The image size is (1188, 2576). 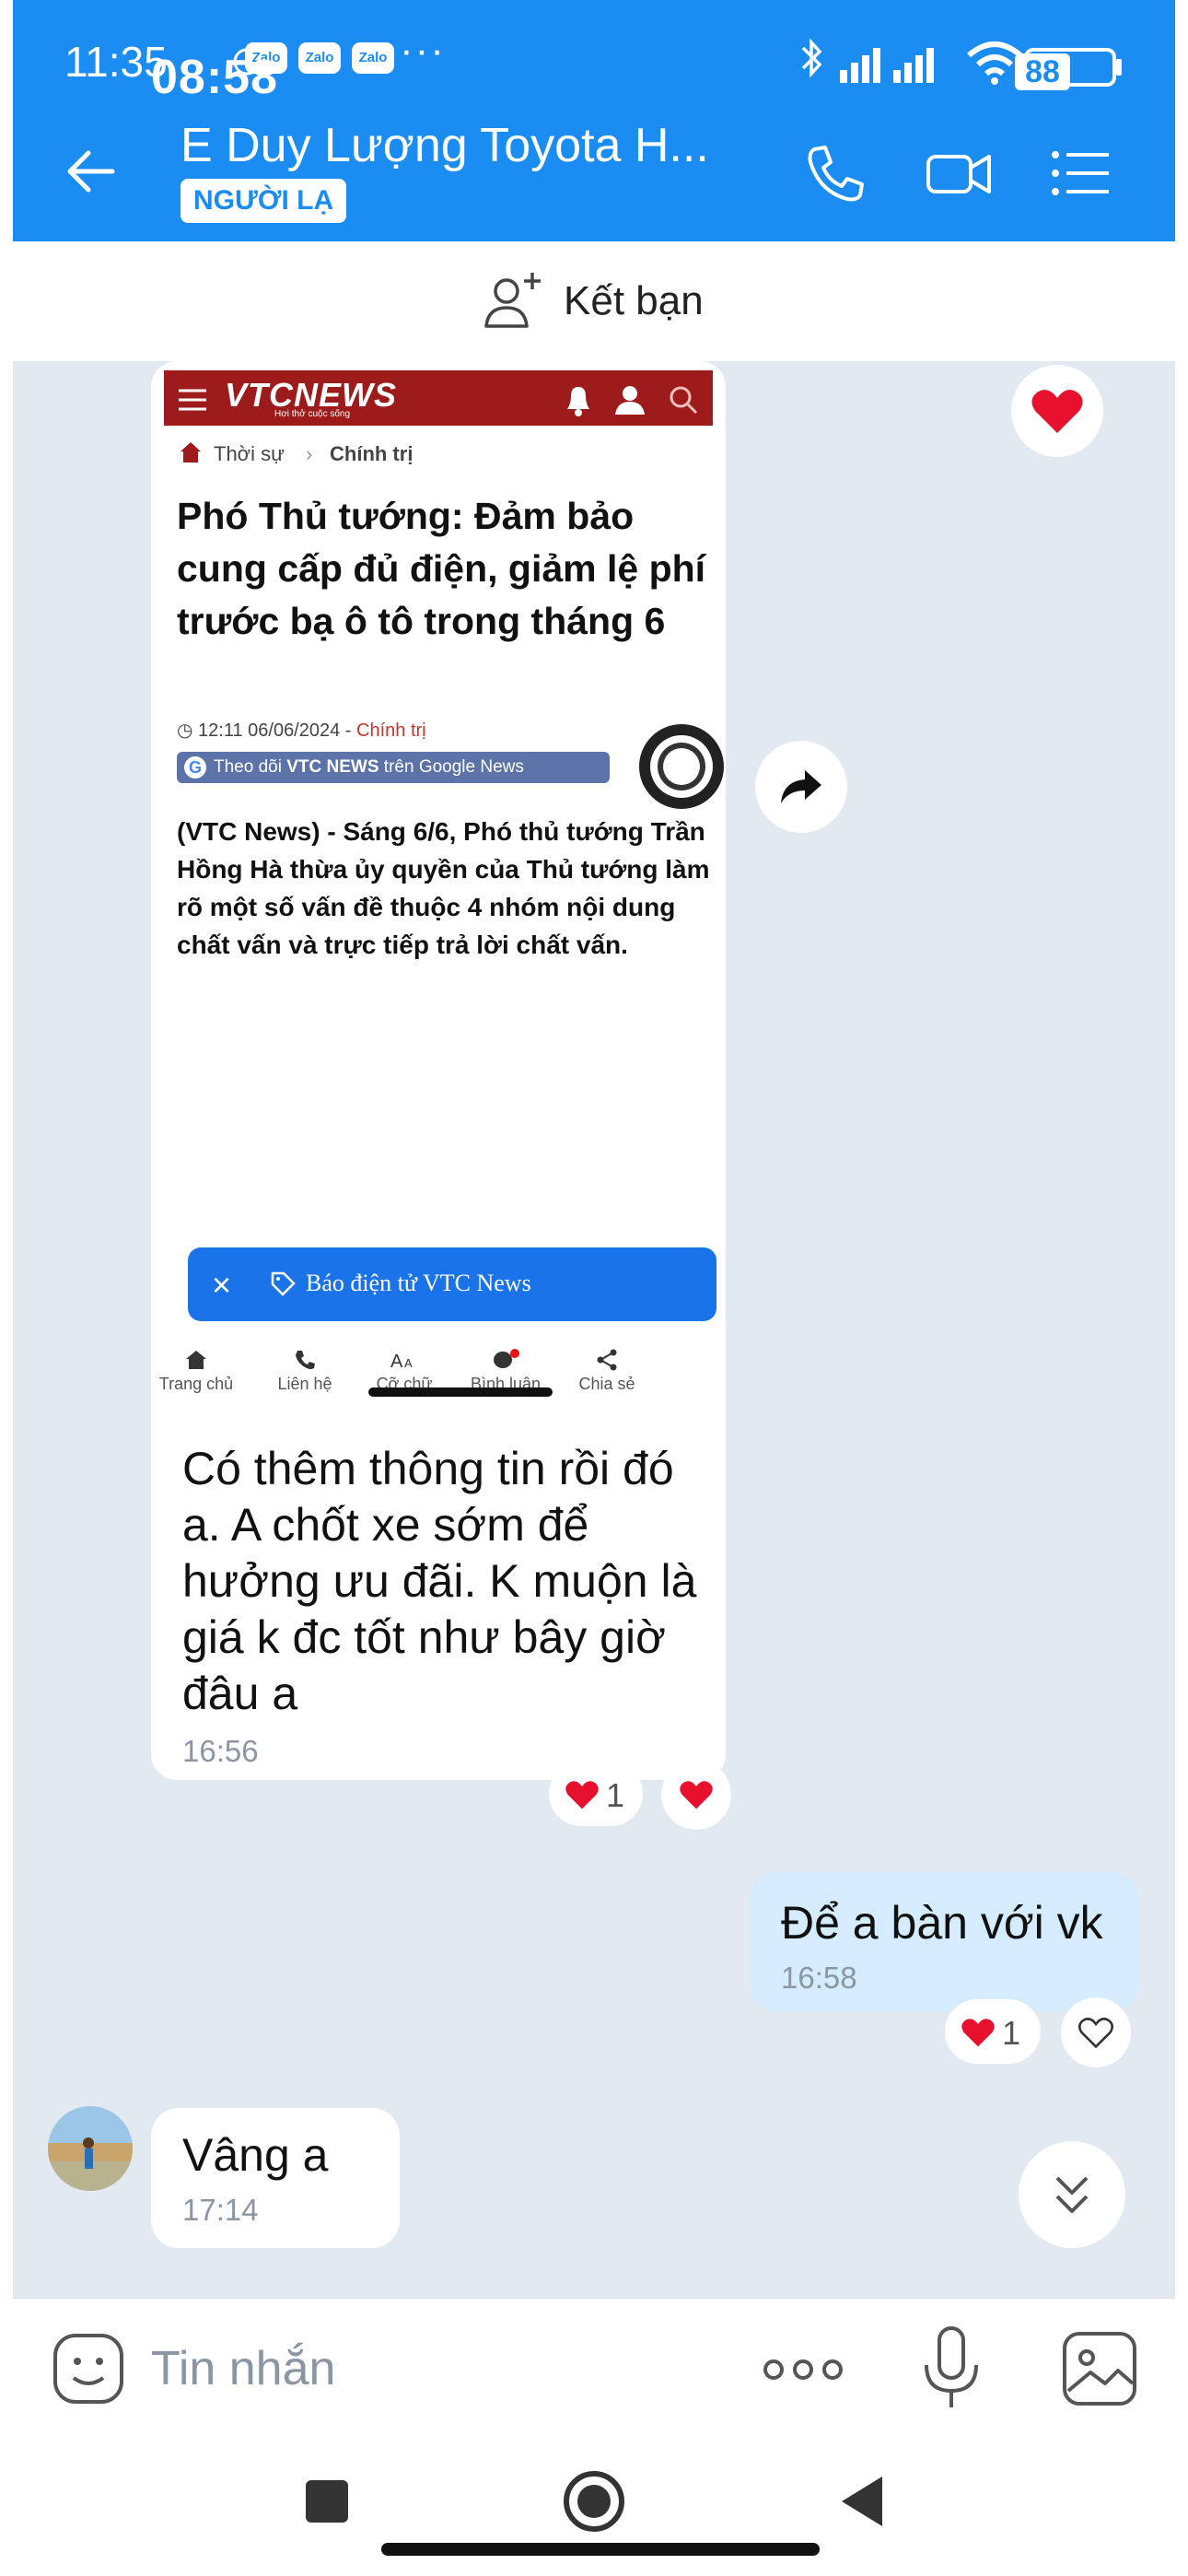 I want to click on bell-icon, so click(x=578, y=401).